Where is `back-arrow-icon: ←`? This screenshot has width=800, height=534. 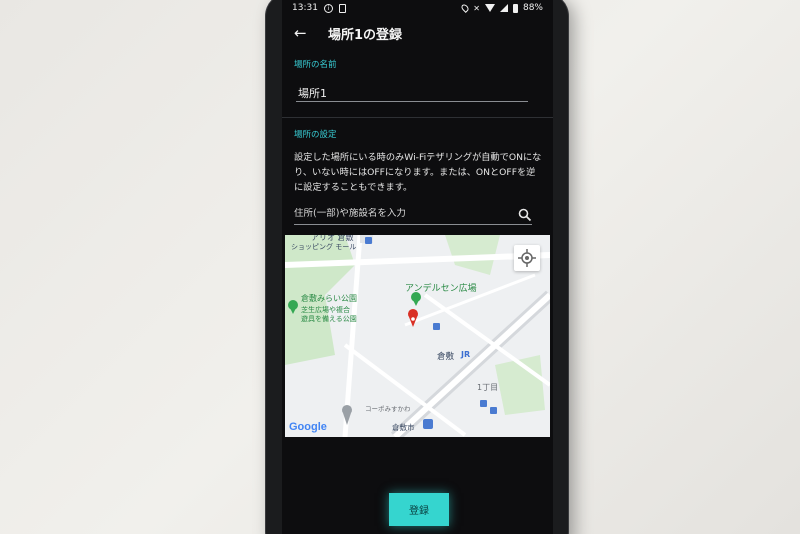 back-arrow-icon: ← is located at coordinates (308, 33).